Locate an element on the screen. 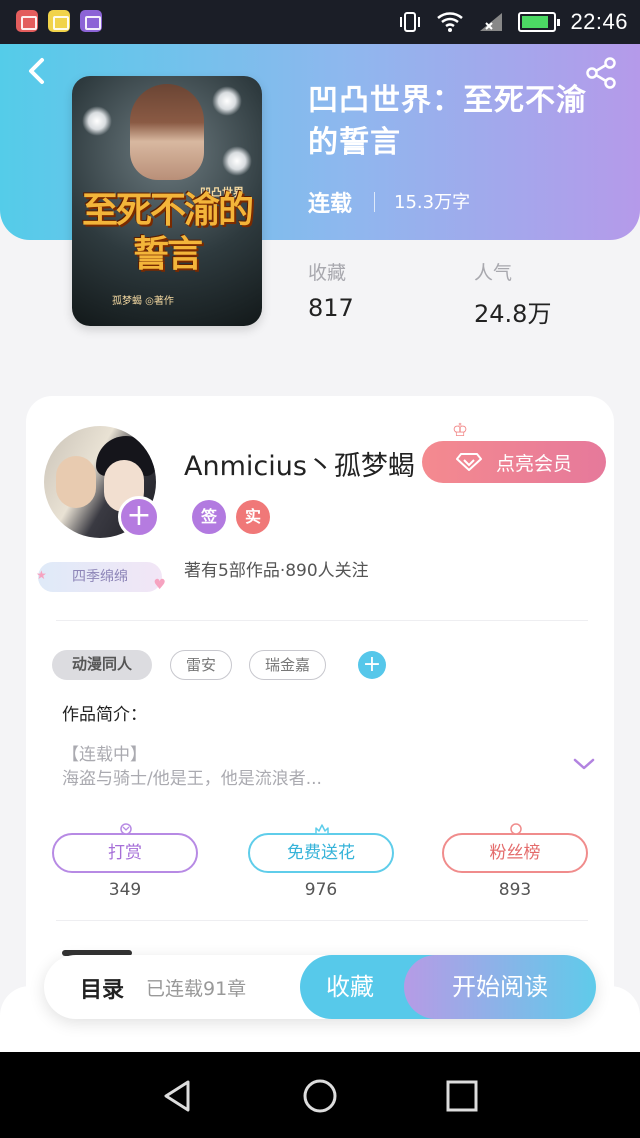  vibrate-icon is located at coordinates (410, 22).